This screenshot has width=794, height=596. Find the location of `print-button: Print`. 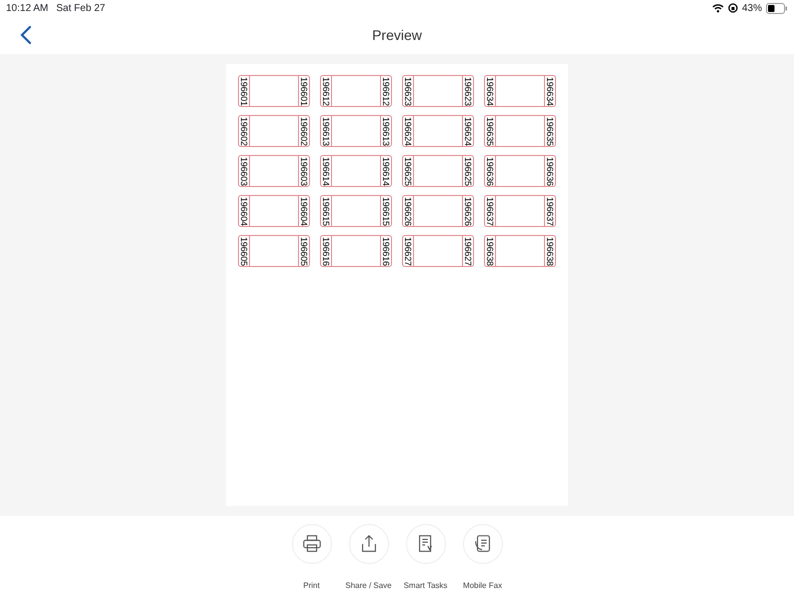

print-button: Print is located at coordinates (311, 558).